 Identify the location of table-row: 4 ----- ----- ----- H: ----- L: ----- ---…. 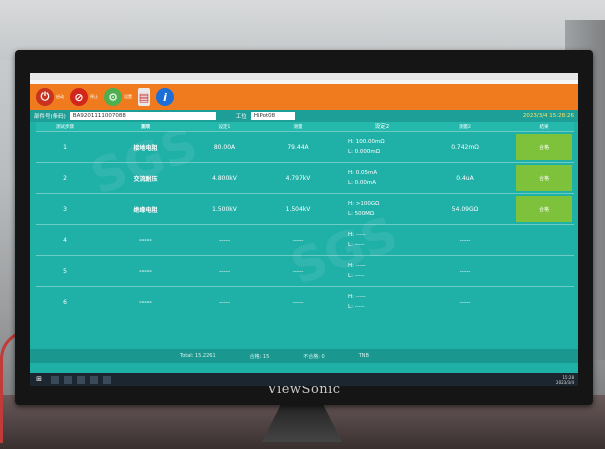
(305, 239).